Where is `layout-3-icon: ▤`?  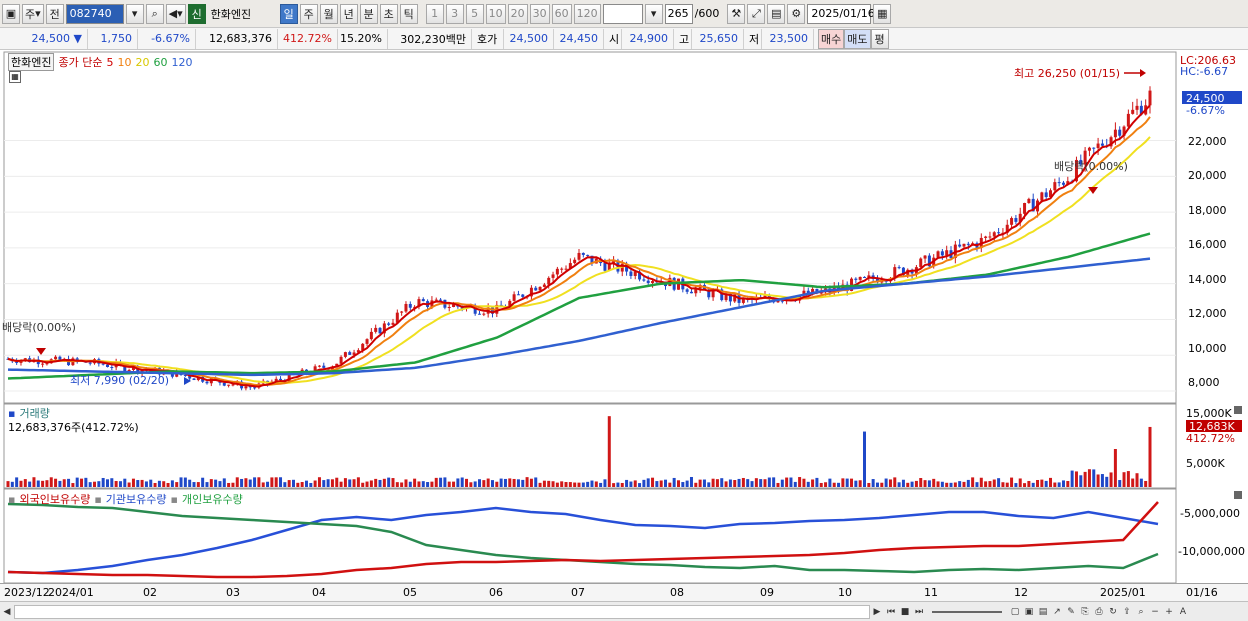 layout-3-icon: ▤ is located at coordinates (1043, 612).